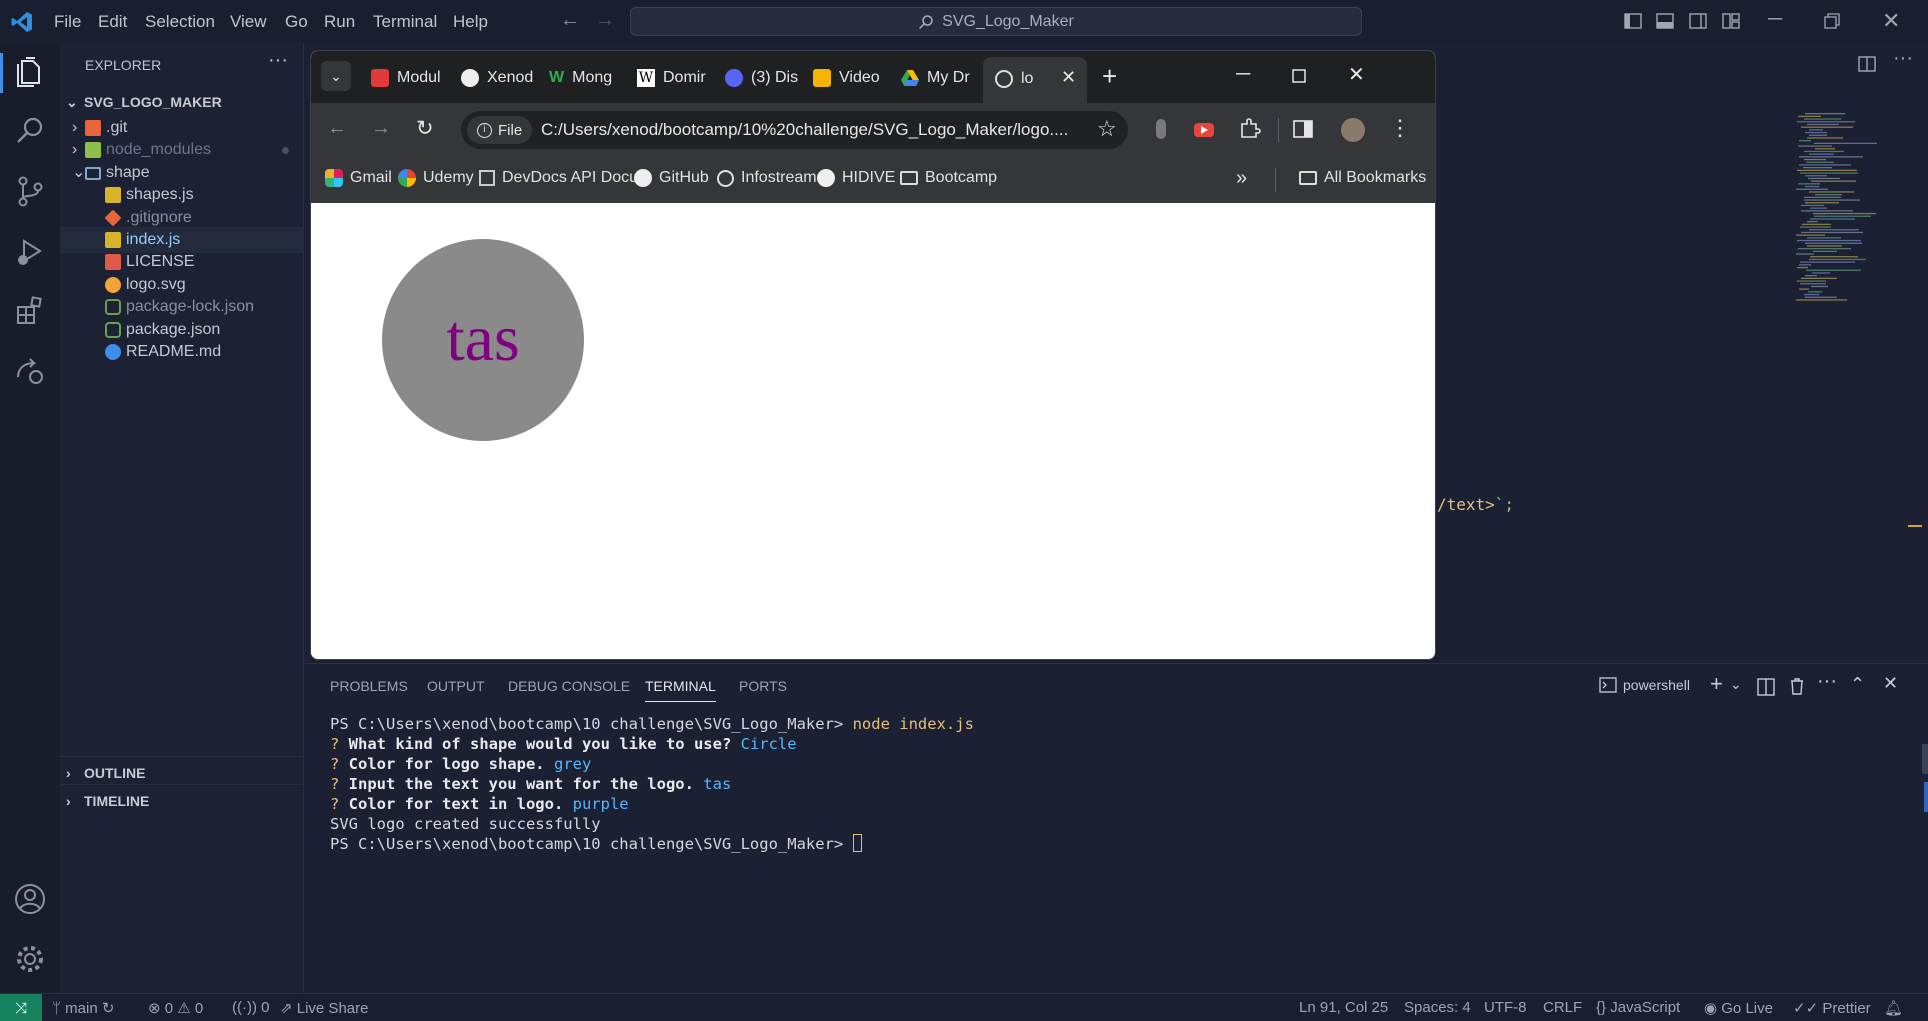 This screenshot has height=1021, width=1928. I want to click on customize-layout-icon, so click(1731, 21).